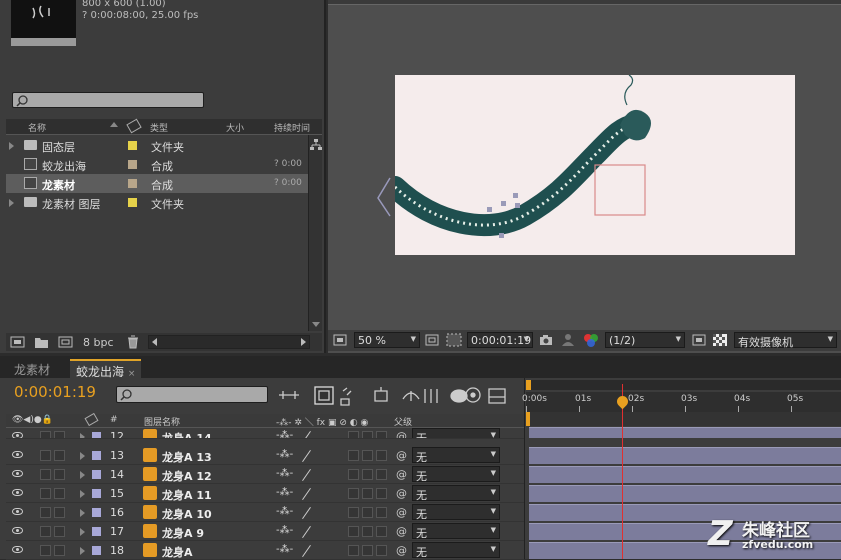  I want to click on always-preview-icon, so click(340, 340).